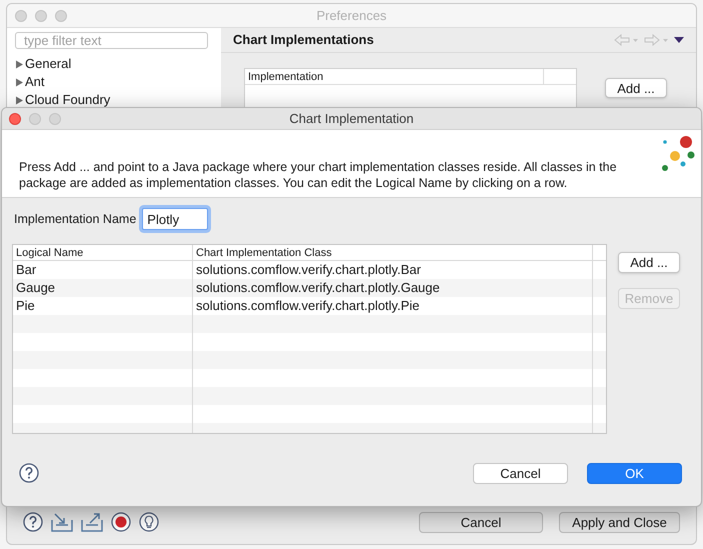  What do you see at coordinates (393, 252) in the screenshot?
I see `column-header: Chart Implementation Class` at bounding box center [393, 252].